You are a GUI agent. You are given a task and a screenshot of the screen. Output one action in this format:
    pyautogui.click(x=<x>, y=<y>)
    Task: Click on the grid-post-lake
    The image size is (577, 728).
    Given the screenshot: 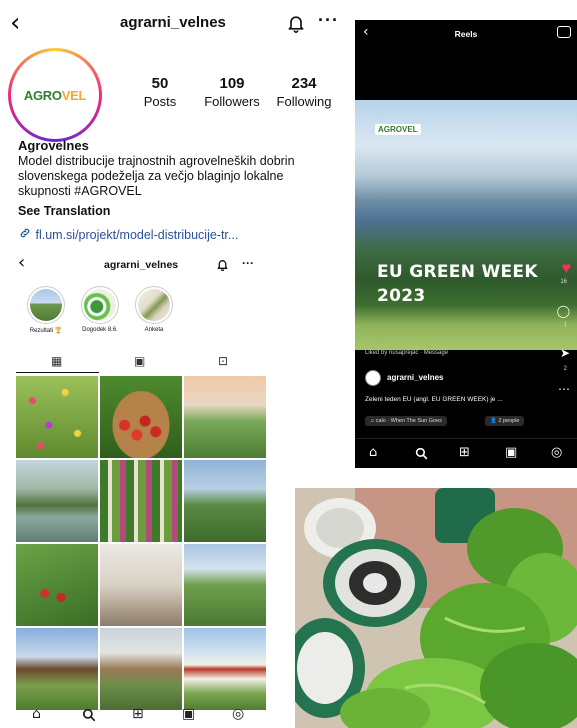 What is the action you would take?
    pyautogui.click(x=57, y=501)
    